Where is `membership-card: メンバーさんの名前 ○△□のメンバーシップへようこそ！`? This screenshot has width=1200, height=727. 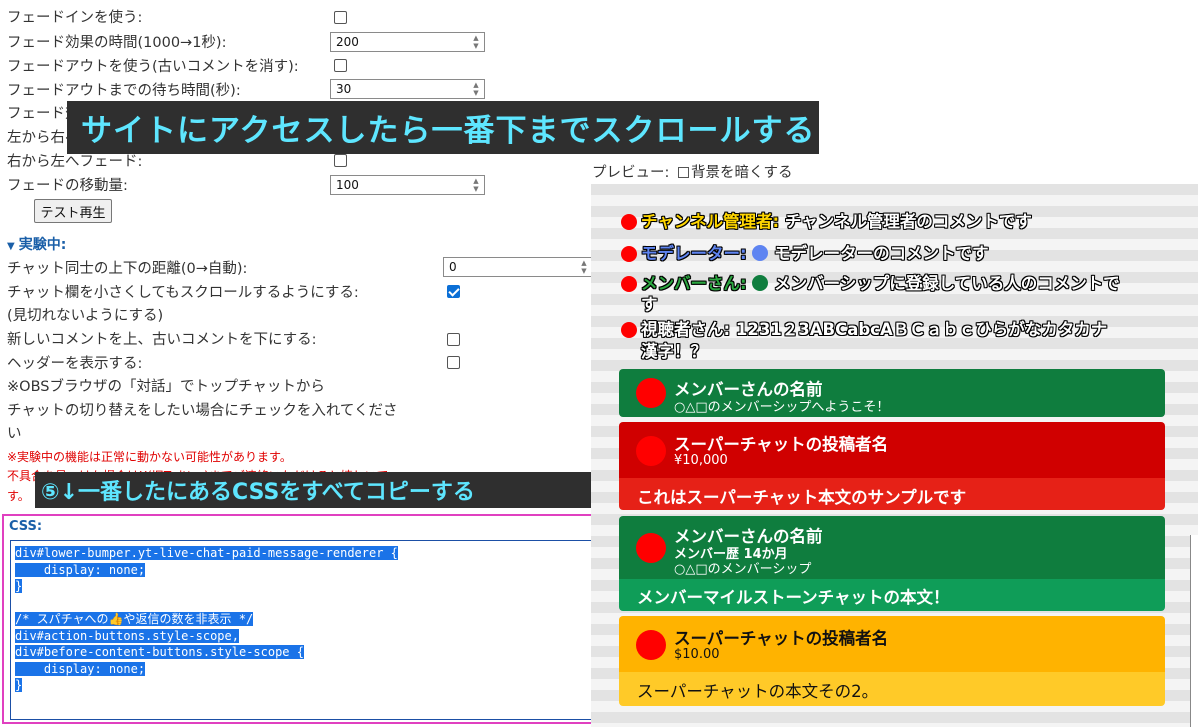
membership-card: メンバーさんの名前 ○△□のメンバーシップへようこそ！ is located at coordinates (892, 393).